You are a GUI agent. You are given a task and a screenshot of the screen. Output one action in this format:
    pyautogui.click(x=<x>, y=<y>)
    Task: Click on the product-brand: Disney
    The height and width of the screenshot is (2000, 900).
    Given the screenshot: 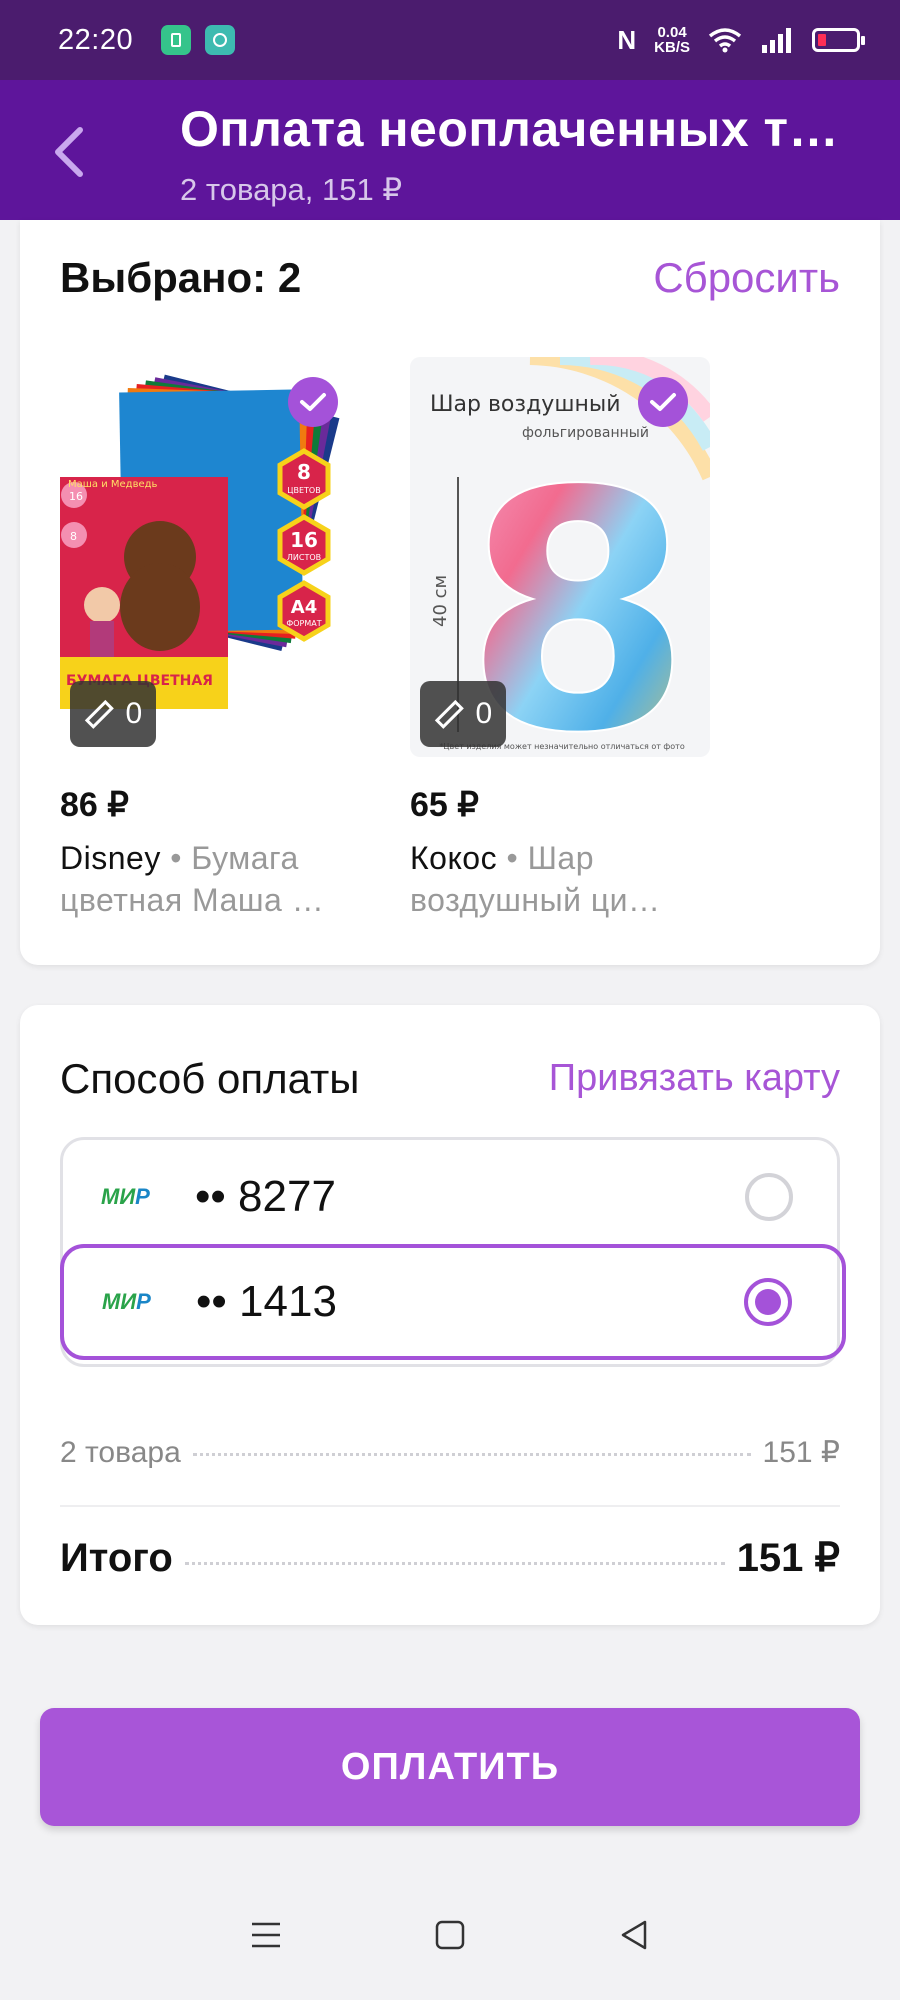 What is the action you would take?
    pyautogui.click(x=110, y=858)
    